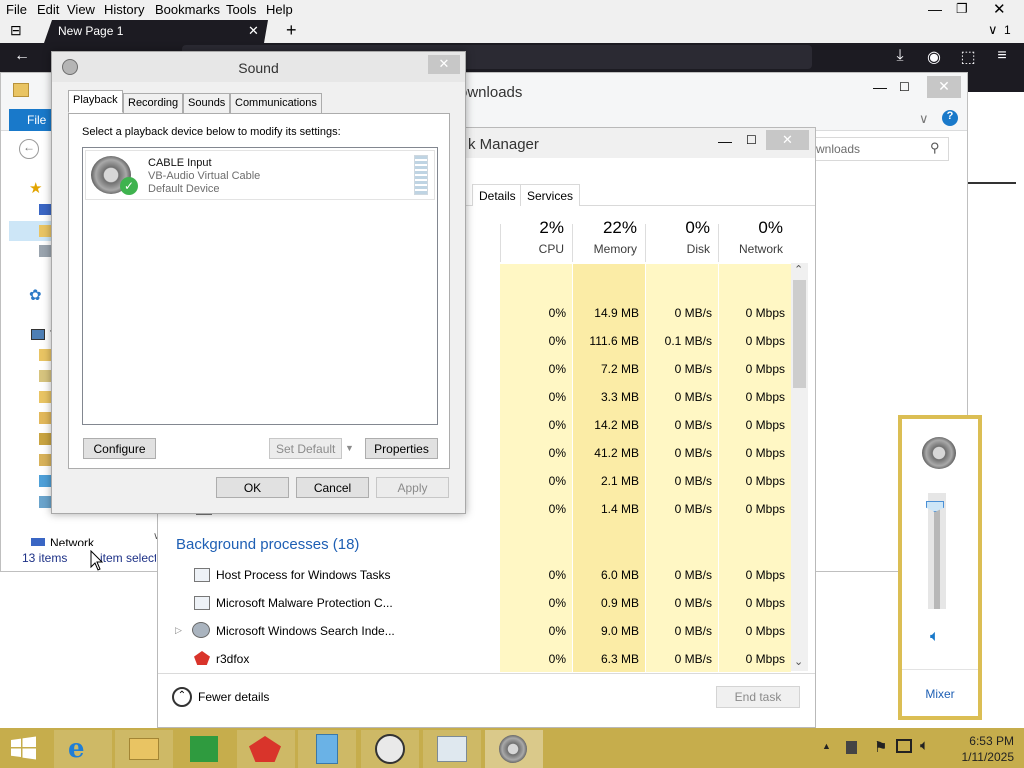 The width and height of the screenshot is (1024, 768). I want to click on taskbar-store-button, so click(205, 749).